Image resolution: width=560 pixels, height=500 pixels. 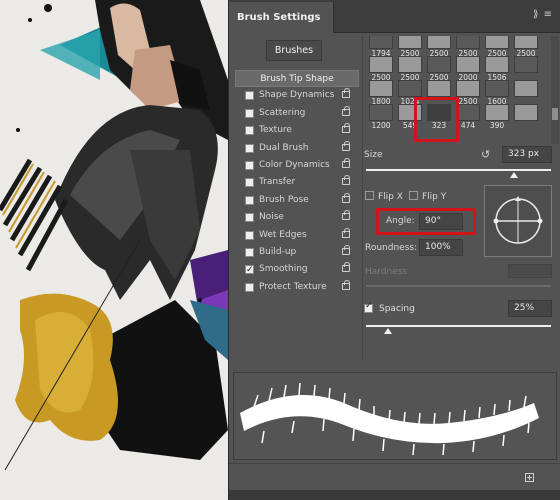 I want to click on flip-x-option: Flip X, so click(x=384, y=196).